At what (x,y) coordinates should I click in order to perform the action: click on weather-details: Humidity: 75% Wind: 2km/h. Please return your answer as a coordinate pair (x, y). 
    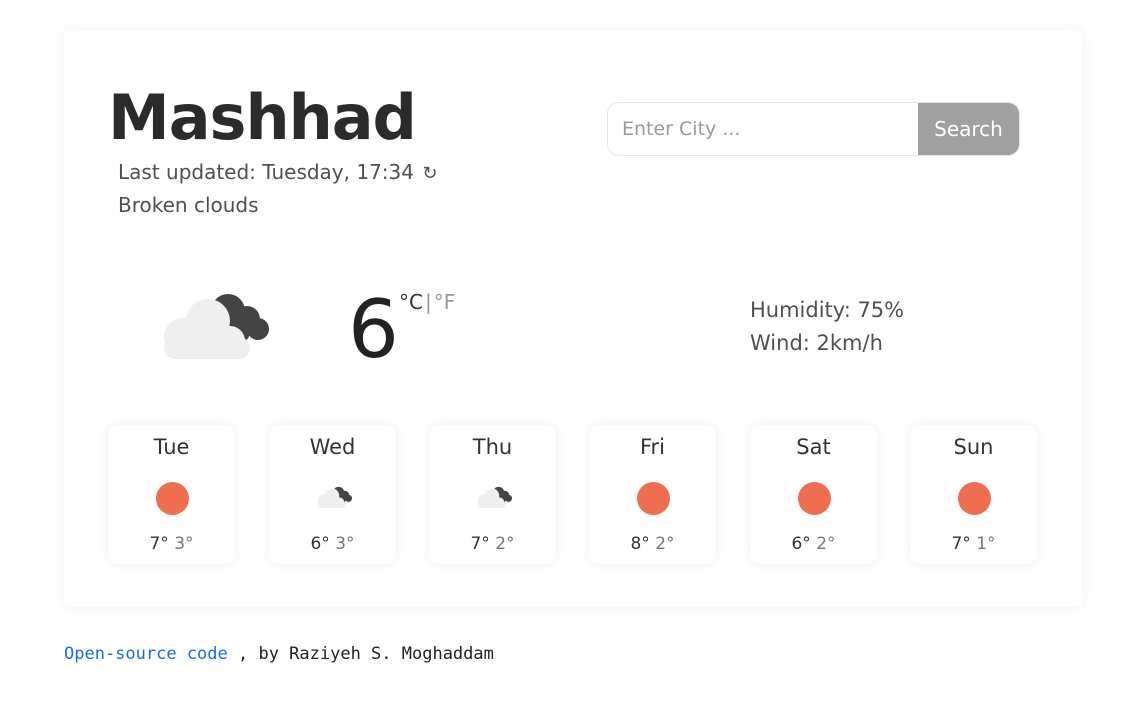
    Looking at the image, I should click on (827, 327).